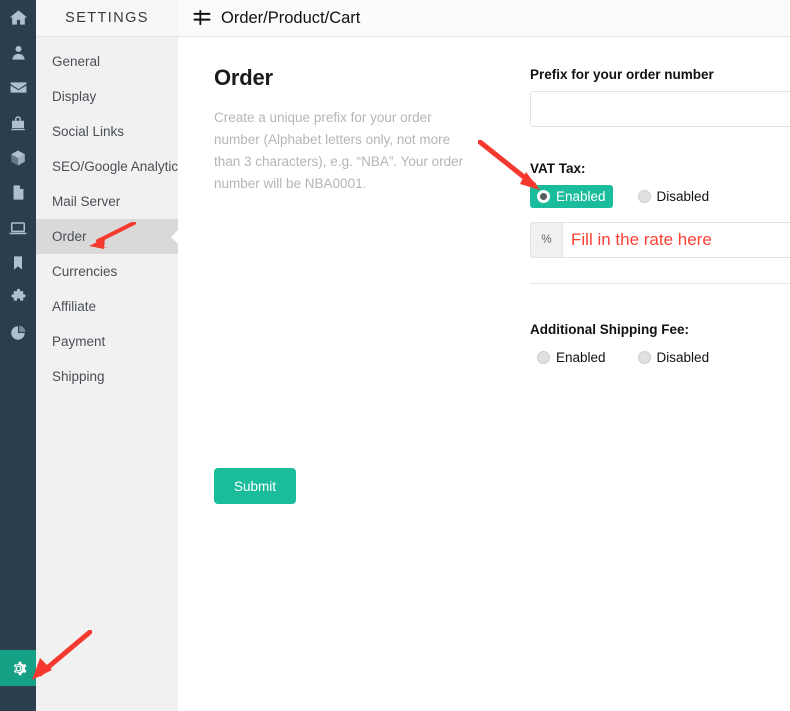 This screenshot has width=790, height=711. What do you see at coordinates (107, 201) in the screenshot?
I see `sidebar-item-mail-server: Mail Server` at bounding box center [107, 201].